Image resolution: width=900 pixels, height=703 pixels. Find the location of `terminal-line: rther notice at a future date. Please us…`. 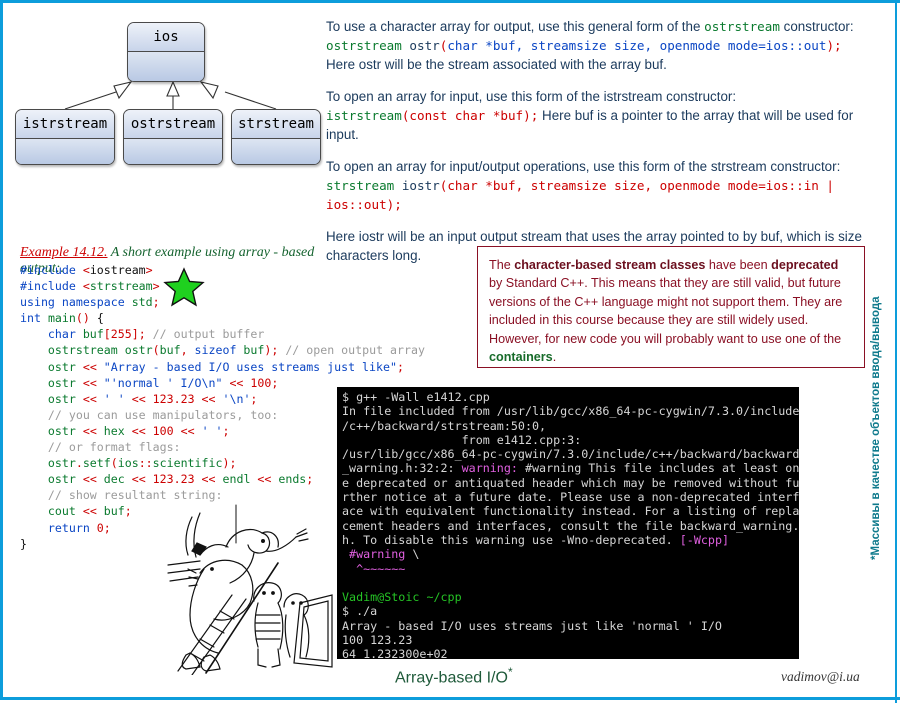

terminal-line: rther notice at a future date. Please us… is located at coordinates (570, 497).